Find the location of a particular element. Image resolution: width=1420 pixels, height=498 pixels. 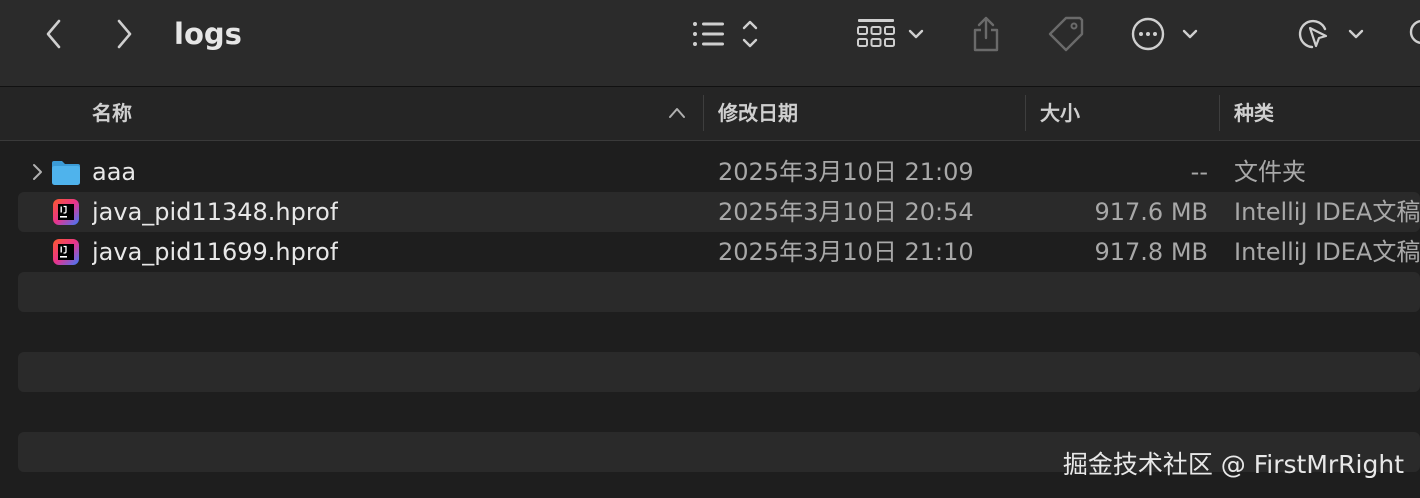

more-actions-button is located at coordinates (1166, 34).